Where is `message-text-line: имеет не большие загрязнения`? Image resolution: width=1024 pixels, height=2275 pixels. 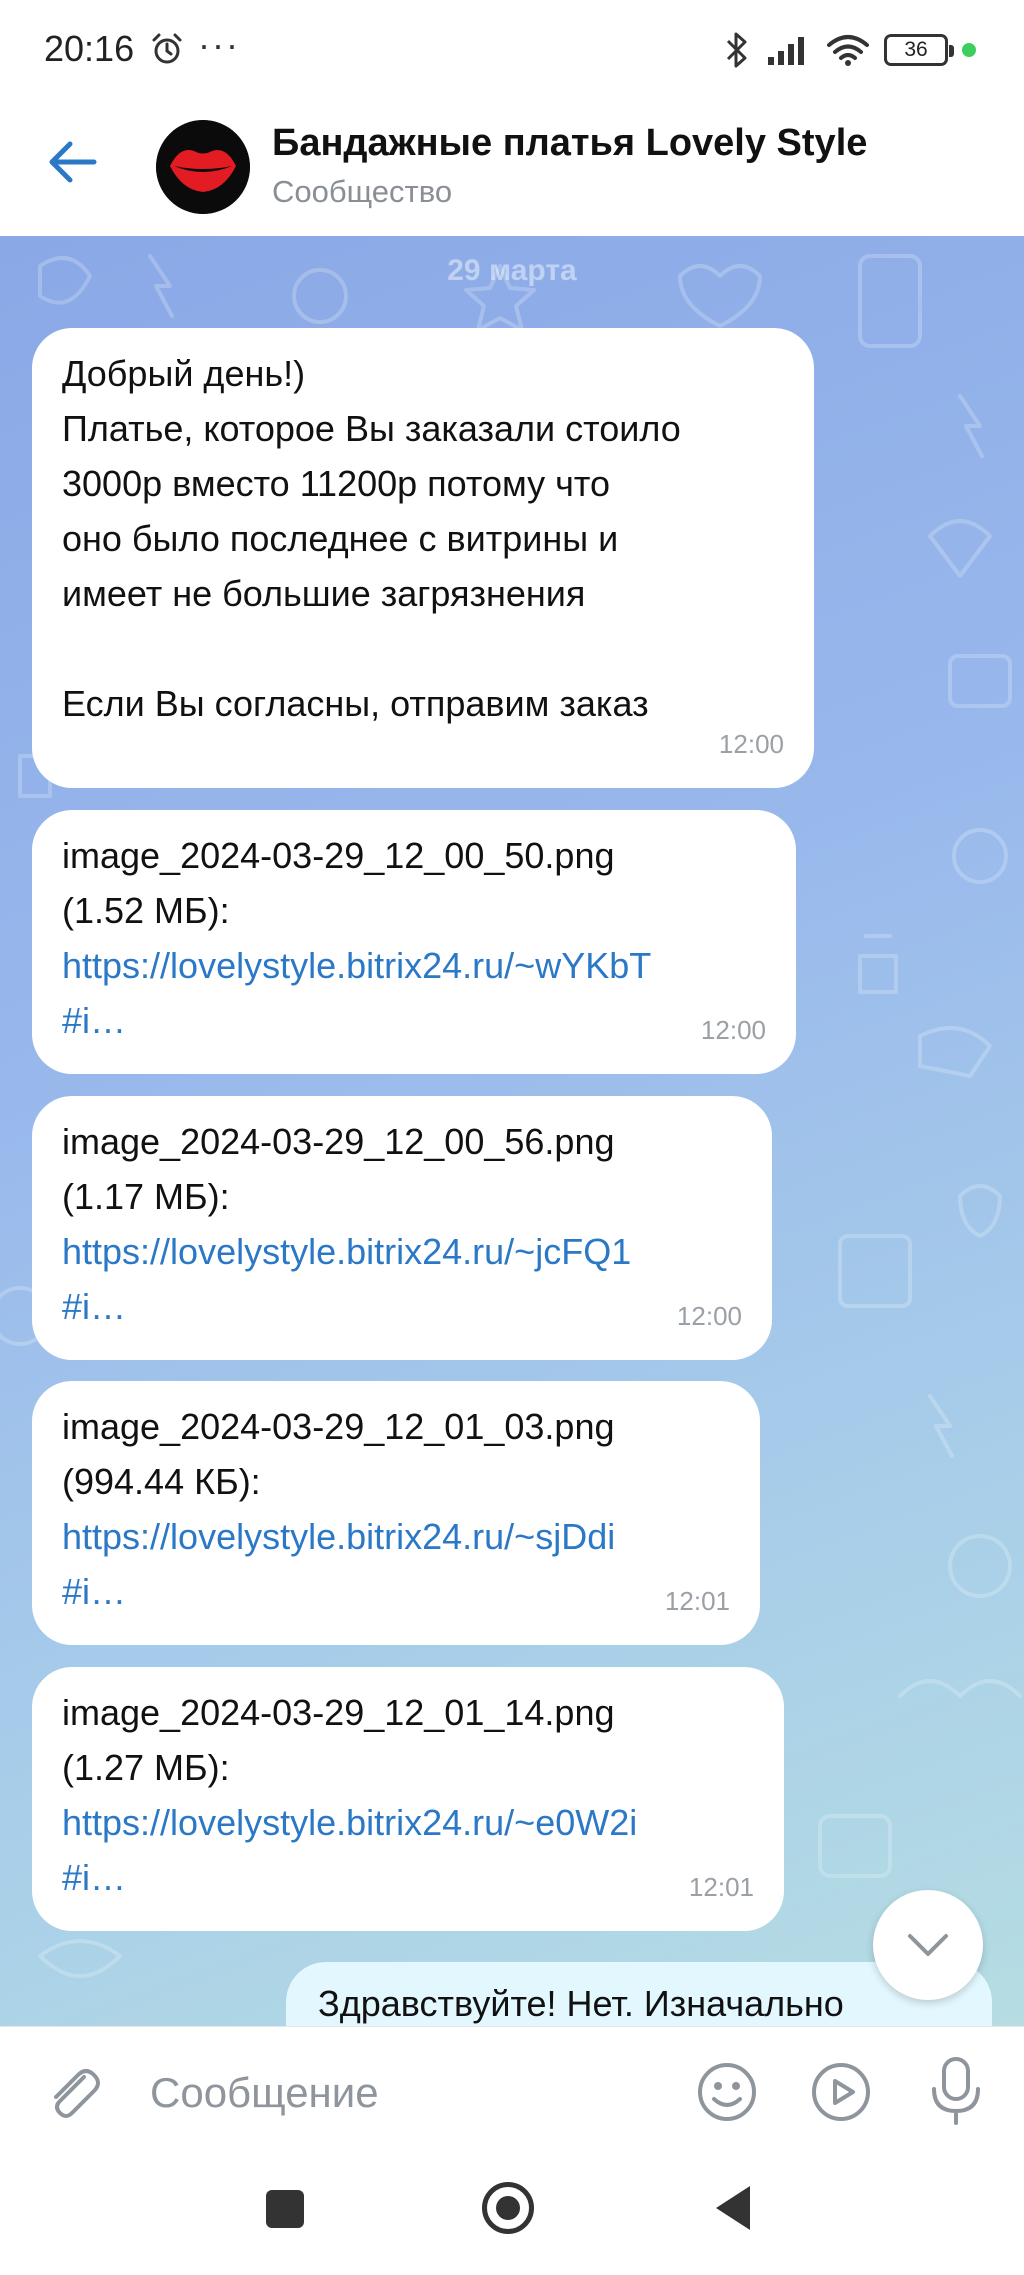 message-text-line: имеет не большие загрязнения is located at coordinates (324, 593).